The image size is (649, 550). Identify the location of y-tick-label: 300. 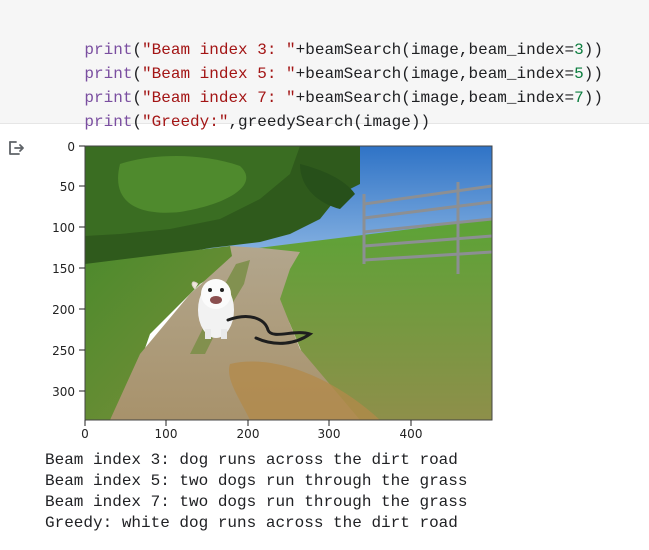
(63, 392).